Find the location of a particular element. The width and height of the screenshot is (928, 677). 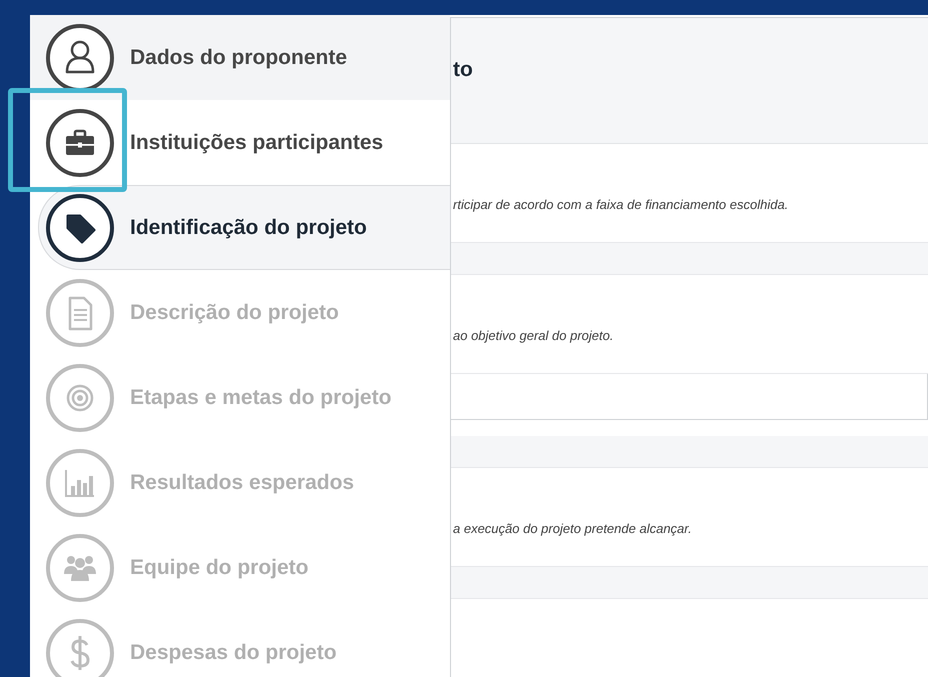

section-title: to is located at coordinates (463, 69).